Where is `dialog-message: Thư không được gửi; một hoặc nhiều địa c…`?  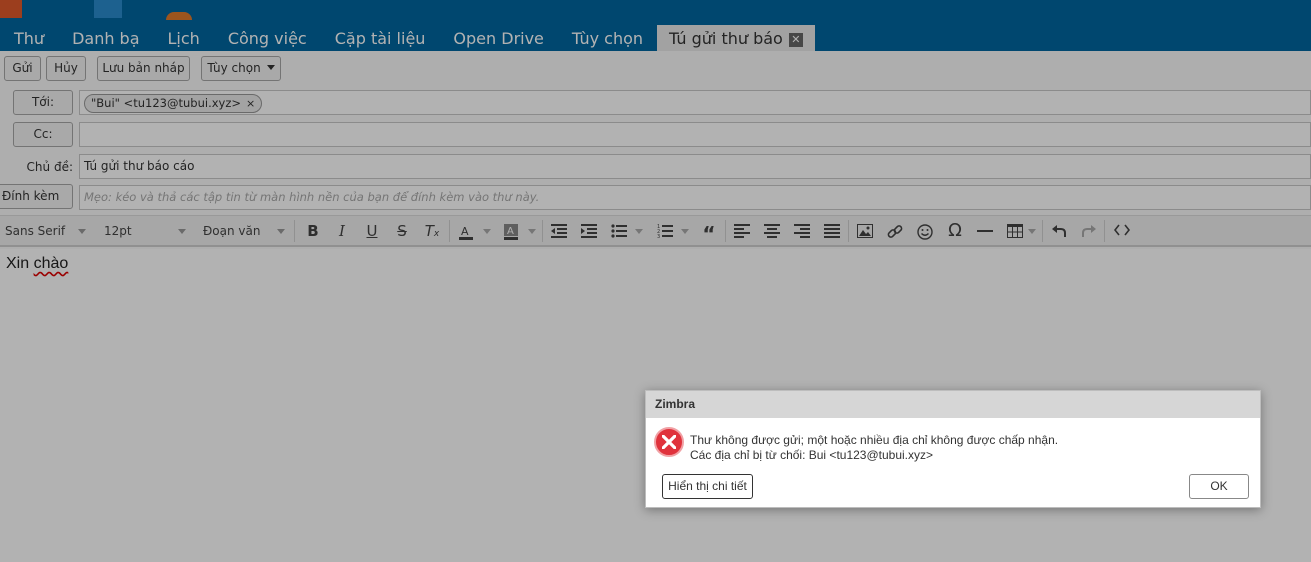
dialog-message: Thư không được gửi; một hoặc nhiều địa c… is located at coordinates (874, 448).